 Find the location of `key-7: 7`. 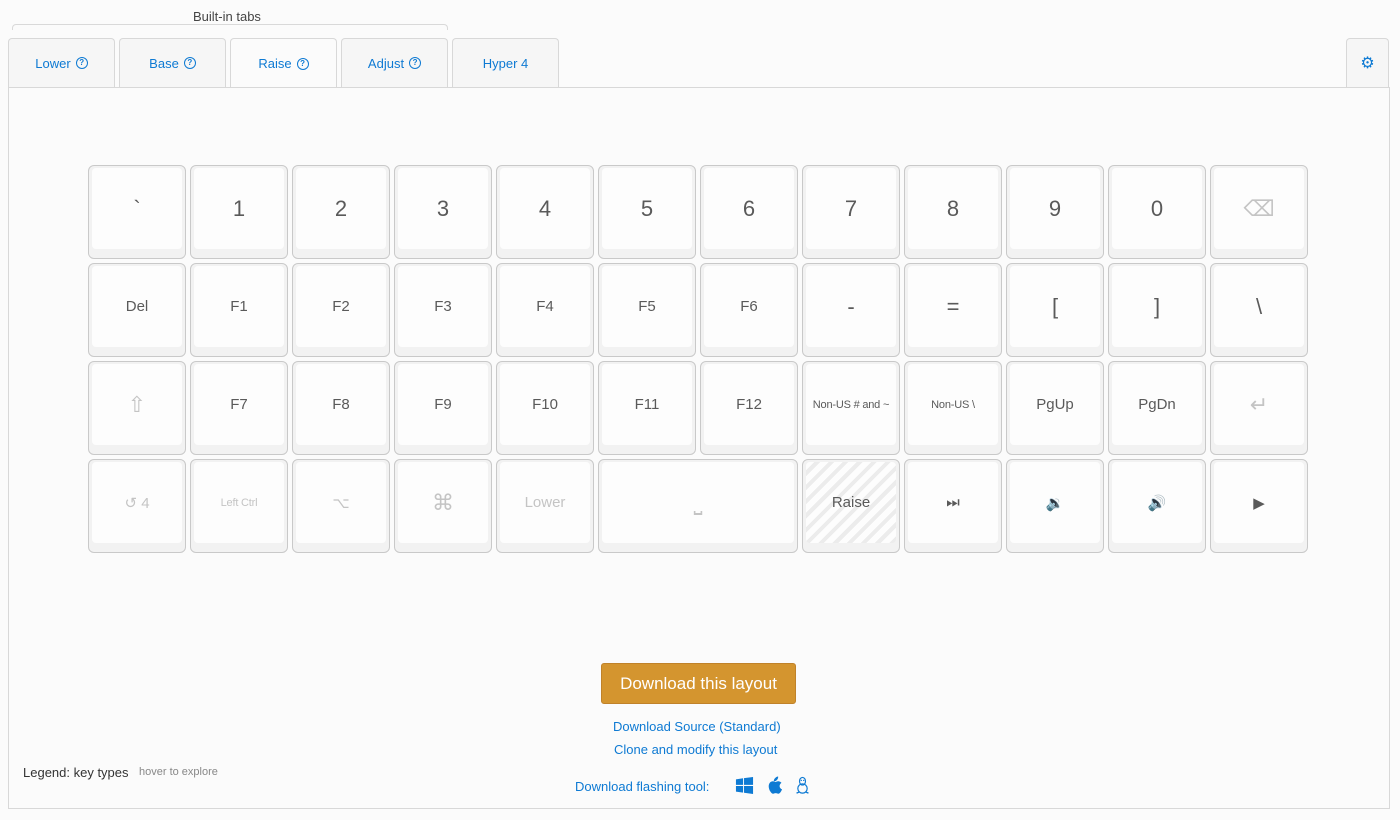

key-7: 7 is located at coordinates (851, 212).